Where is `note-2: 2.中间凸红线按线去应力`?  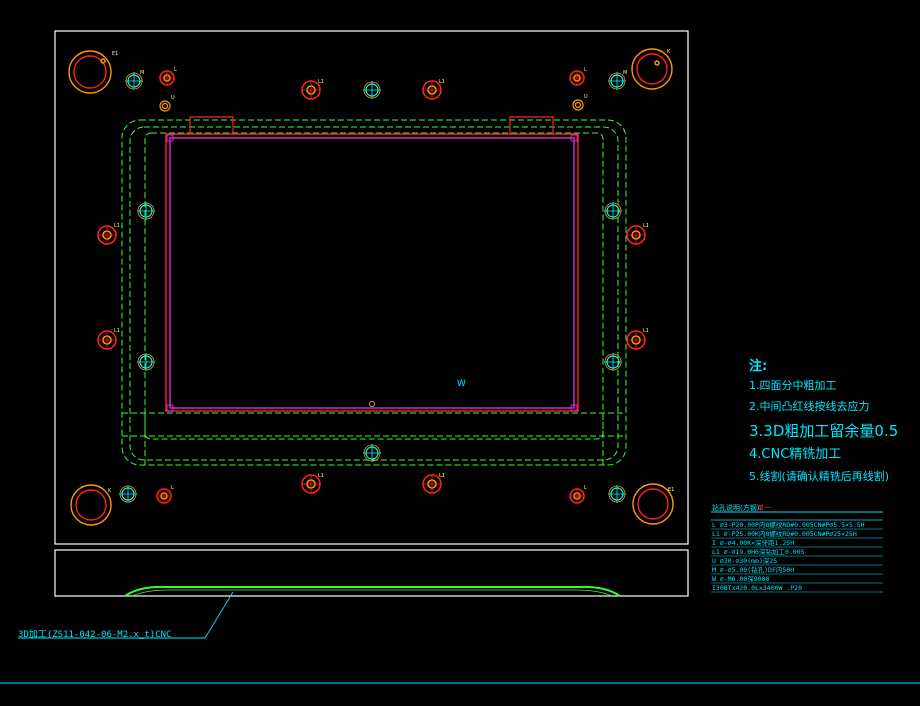
note-2: 2.中间凸红线按线去应力 is located at coordinates (809, 406).